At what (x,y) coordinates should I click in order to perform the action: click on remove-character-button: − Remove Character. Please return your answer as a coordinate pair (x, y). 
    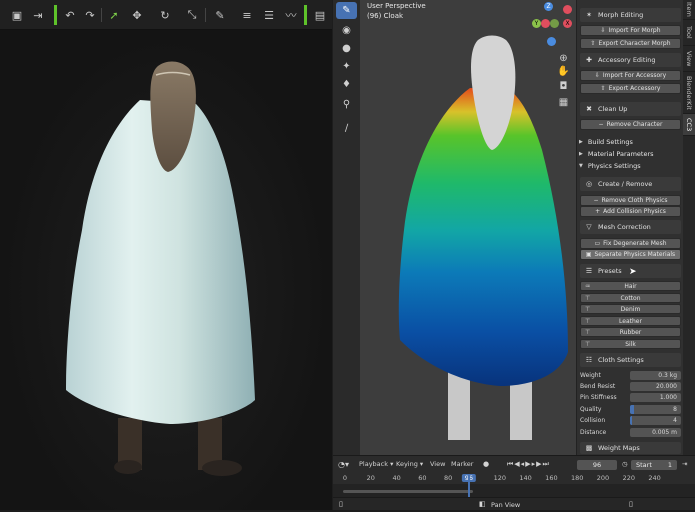
    Looking at the image, I should click on (630, 124).